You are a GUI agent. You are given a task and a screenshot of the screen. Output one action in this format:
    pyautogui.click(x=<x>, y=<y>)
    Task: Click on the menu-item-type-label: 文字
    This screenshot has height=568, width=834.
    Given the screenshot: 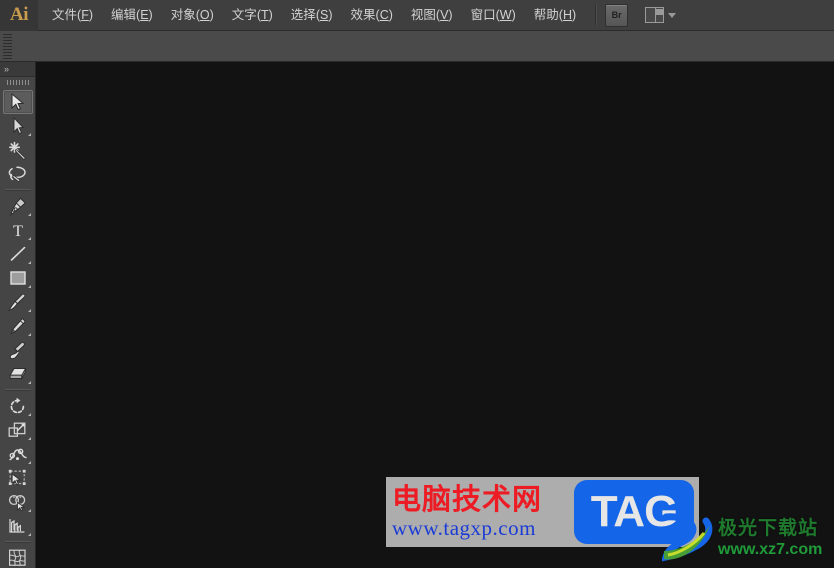 What is the action you would take?
    pyautogui.click(x=244, y=14)
    